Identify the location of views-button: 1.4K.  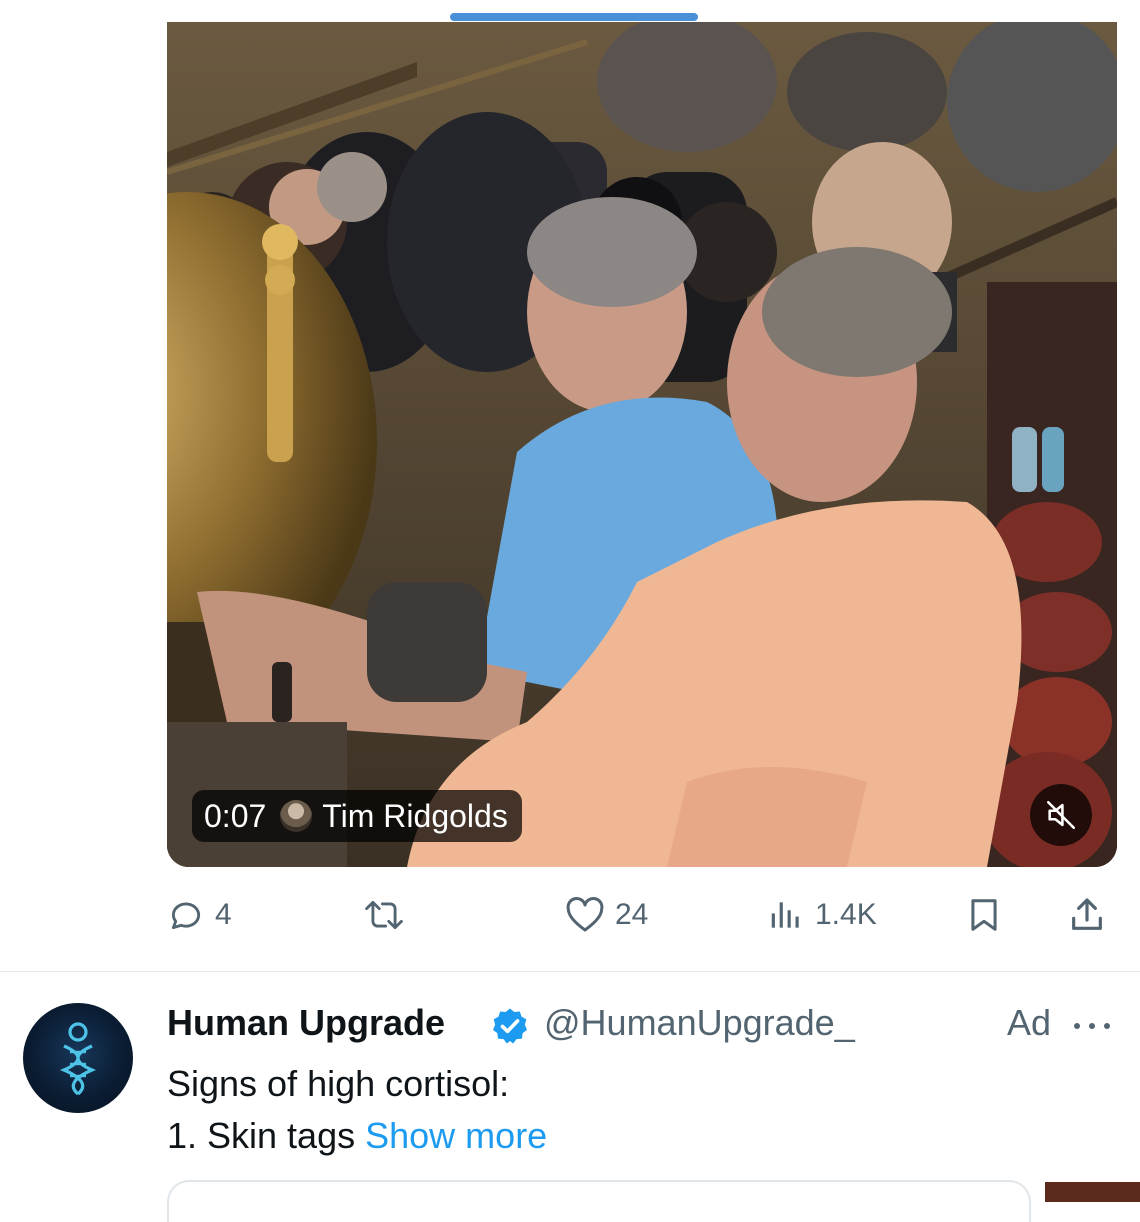
(822, 915).